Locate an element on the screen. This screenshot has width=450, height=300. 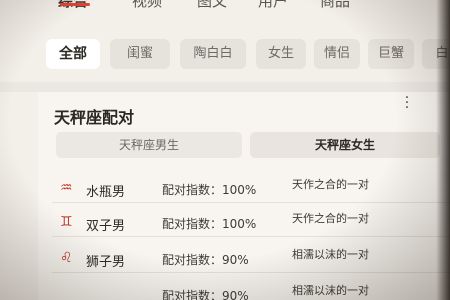
aquarius-icon: ♒ is located at coordinates (66, 188).